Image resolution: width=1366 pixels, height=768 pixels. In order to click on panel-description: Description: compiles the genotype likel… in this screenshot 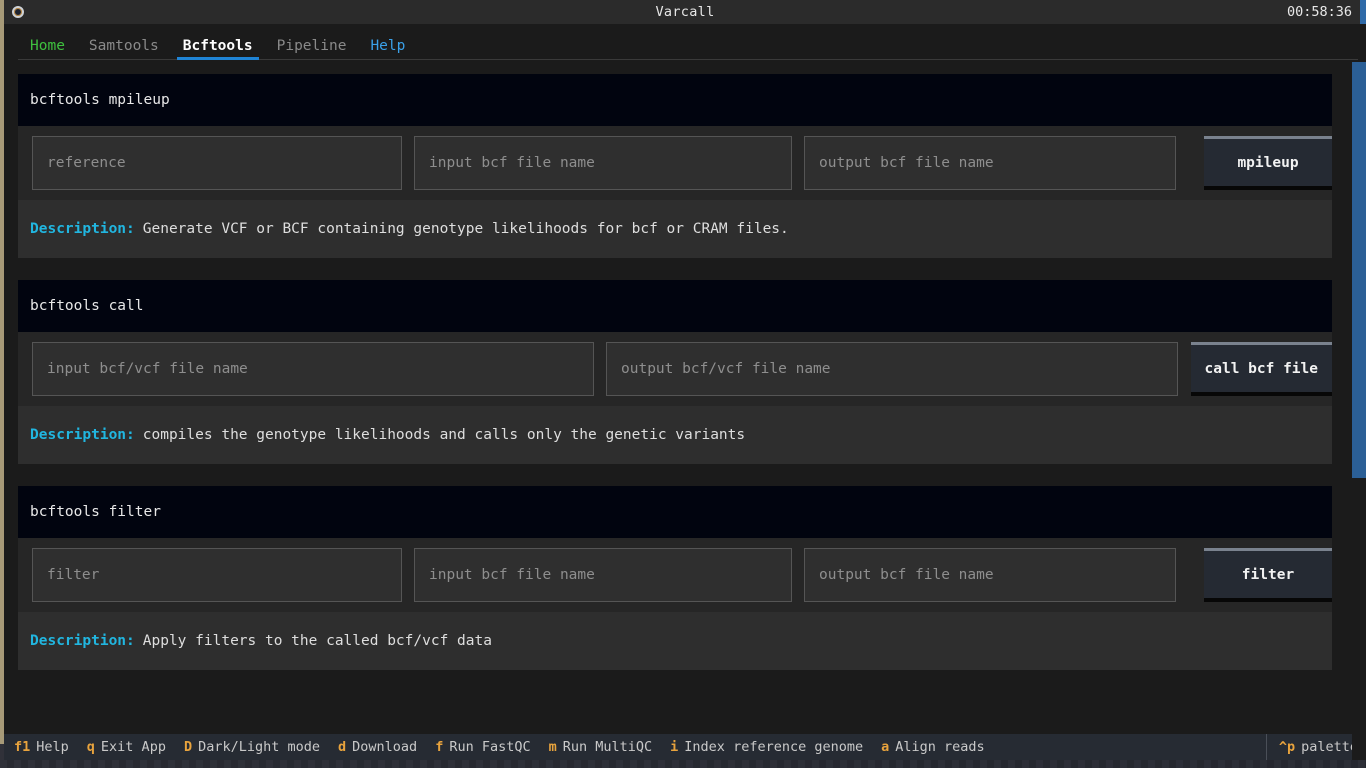, I will do `click(675, 435)`.